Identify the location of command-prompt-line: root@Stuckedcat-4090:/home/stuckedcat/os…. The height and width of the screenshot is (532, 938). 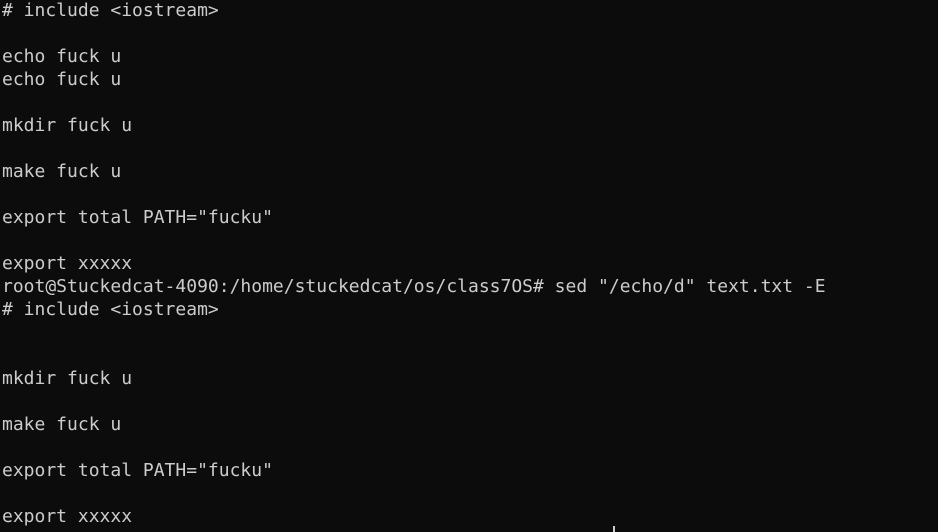
(414, 286).